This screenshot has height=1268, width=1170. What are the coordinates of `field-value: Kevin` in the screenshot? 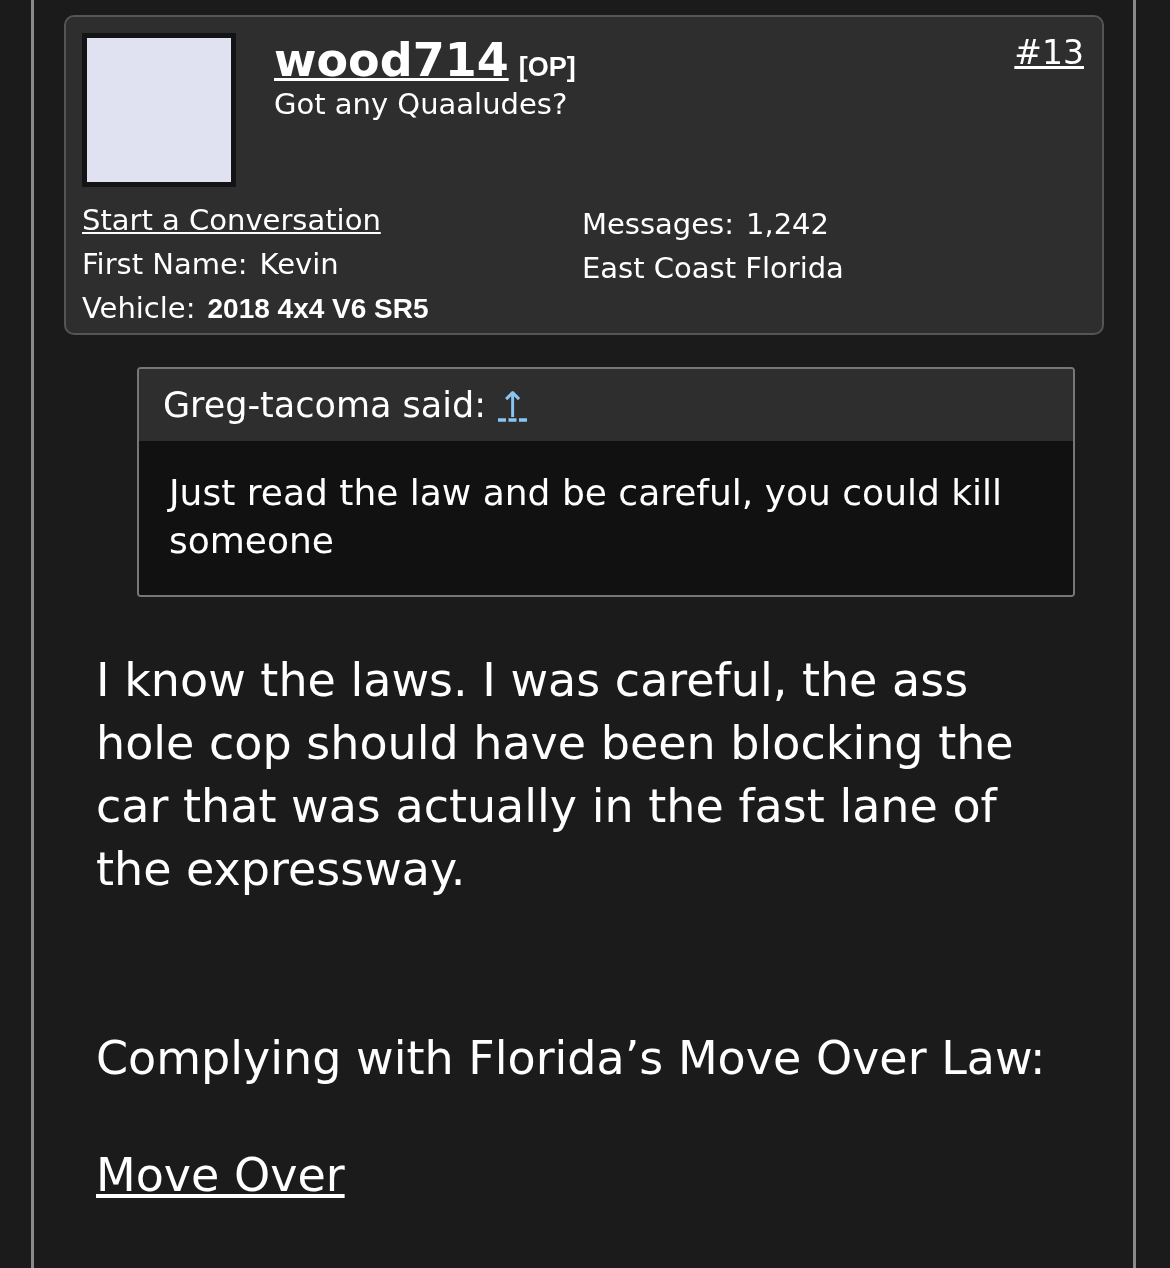 It's located at (299, 264).